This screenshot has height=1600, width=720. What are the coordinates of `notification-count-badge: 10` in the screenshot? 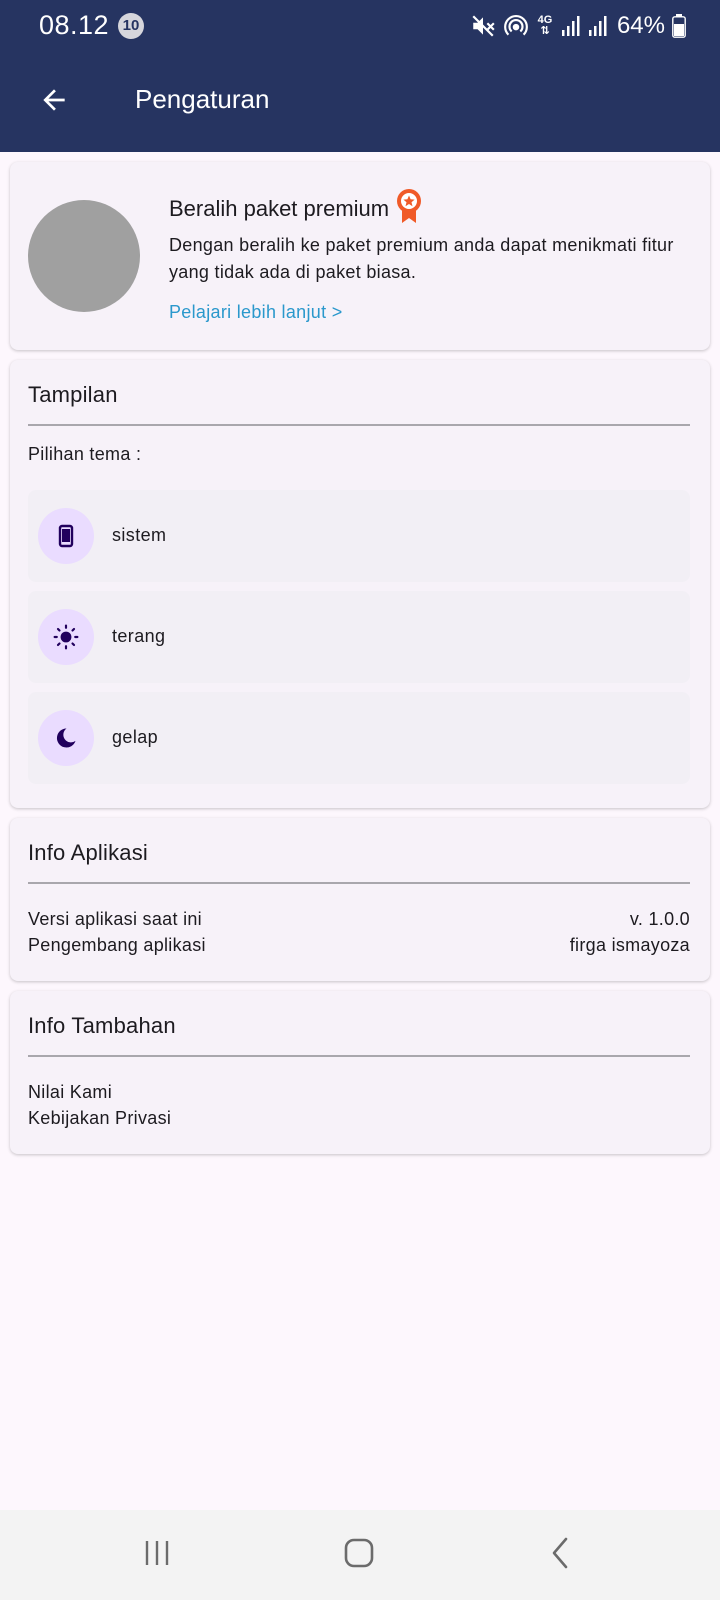 It's located at (131, 26).